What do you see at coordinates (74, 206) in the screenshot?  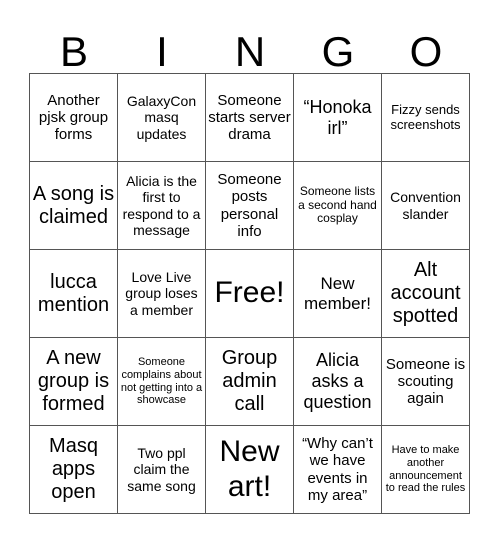 I see `bingo-cell: A song is claimed` at bounding box center [74, 206].